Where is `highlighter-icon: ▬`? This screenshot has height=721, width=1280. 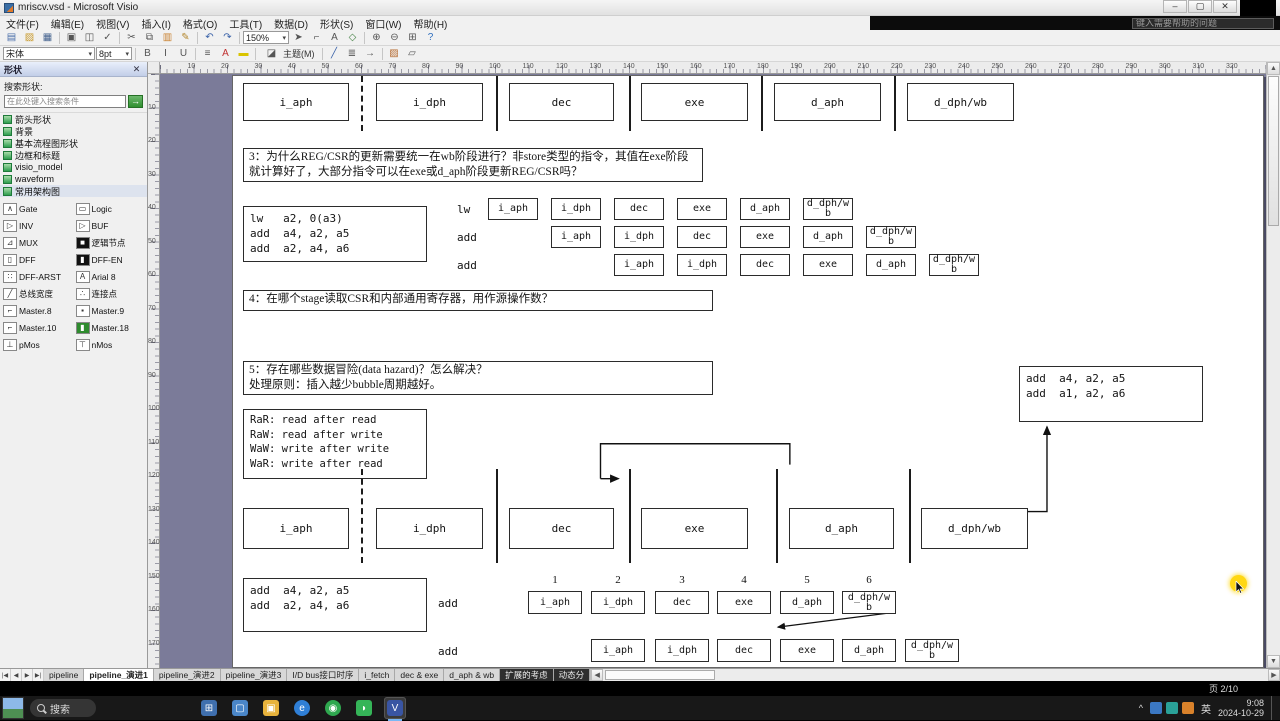 highlighter-icon: ▬ is located at coordinates (243, 54).